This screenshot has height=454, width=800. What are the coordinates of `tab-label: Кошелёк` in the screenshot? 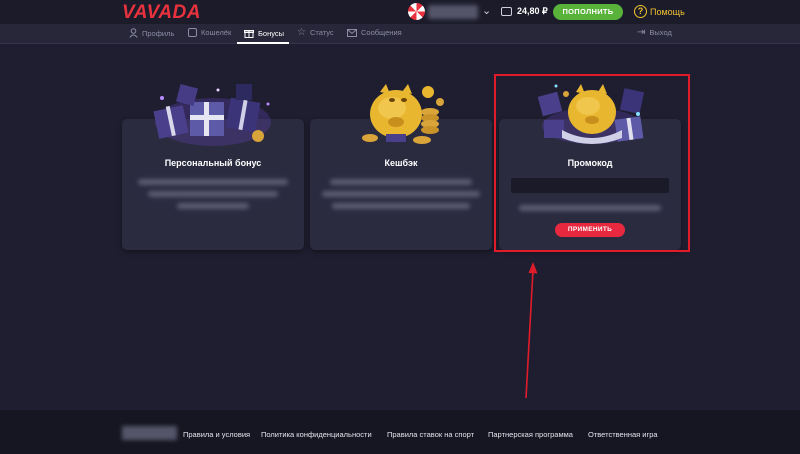 It's located at (216, 32).